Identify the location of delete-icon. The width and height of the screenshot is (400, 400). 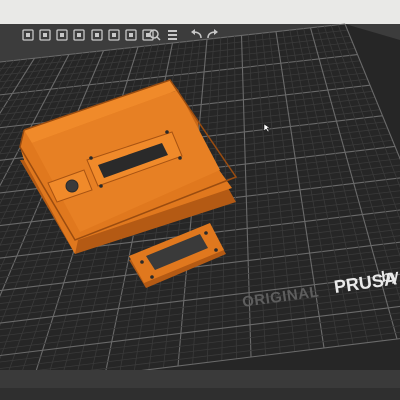
(45, 35).